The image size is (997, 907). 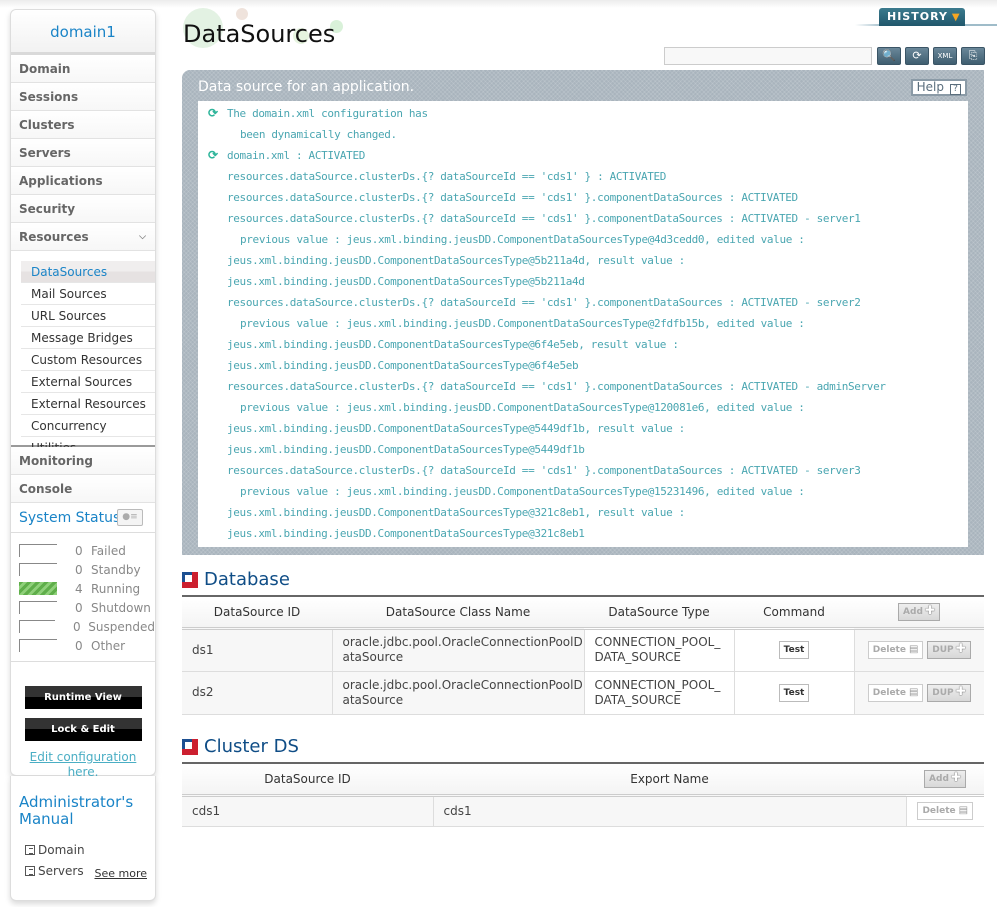 What do you see at coordinates (121, 607) in the screenshot?
I see `status-label: Shutdown` at bounding box center [121, 607].